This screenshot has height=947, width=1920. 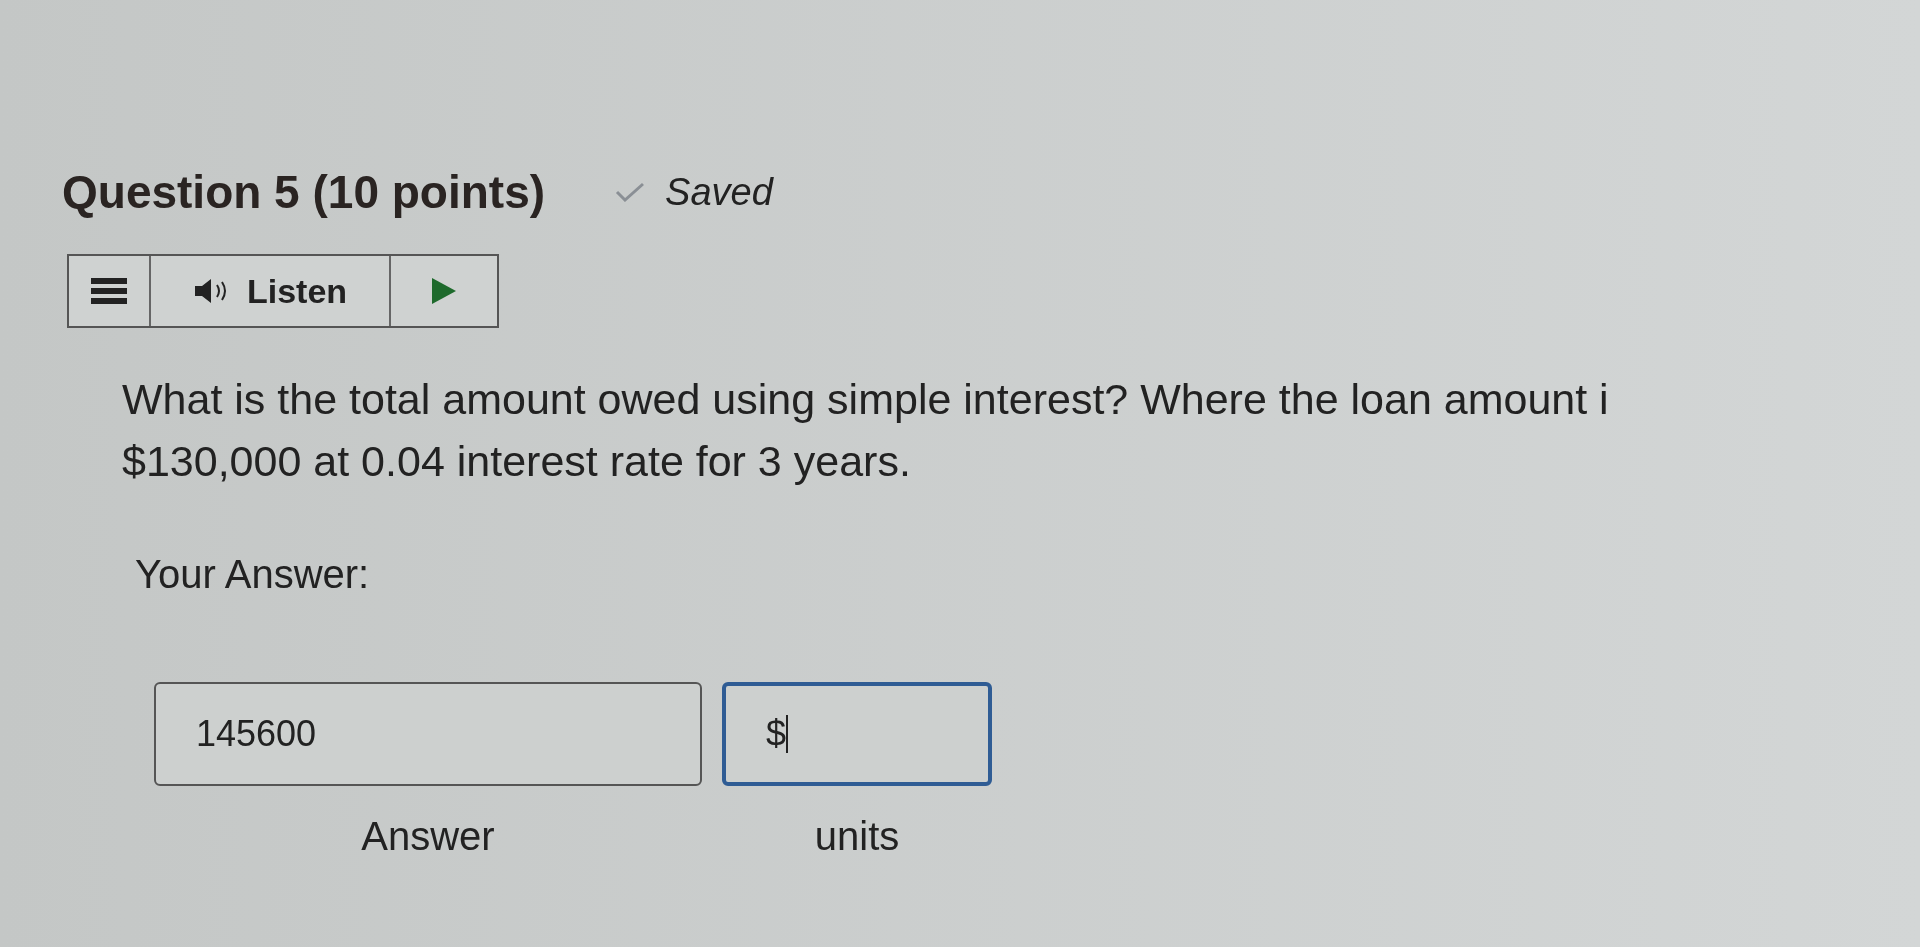 I want to click on field-label: units, so click(x=857, y=836).